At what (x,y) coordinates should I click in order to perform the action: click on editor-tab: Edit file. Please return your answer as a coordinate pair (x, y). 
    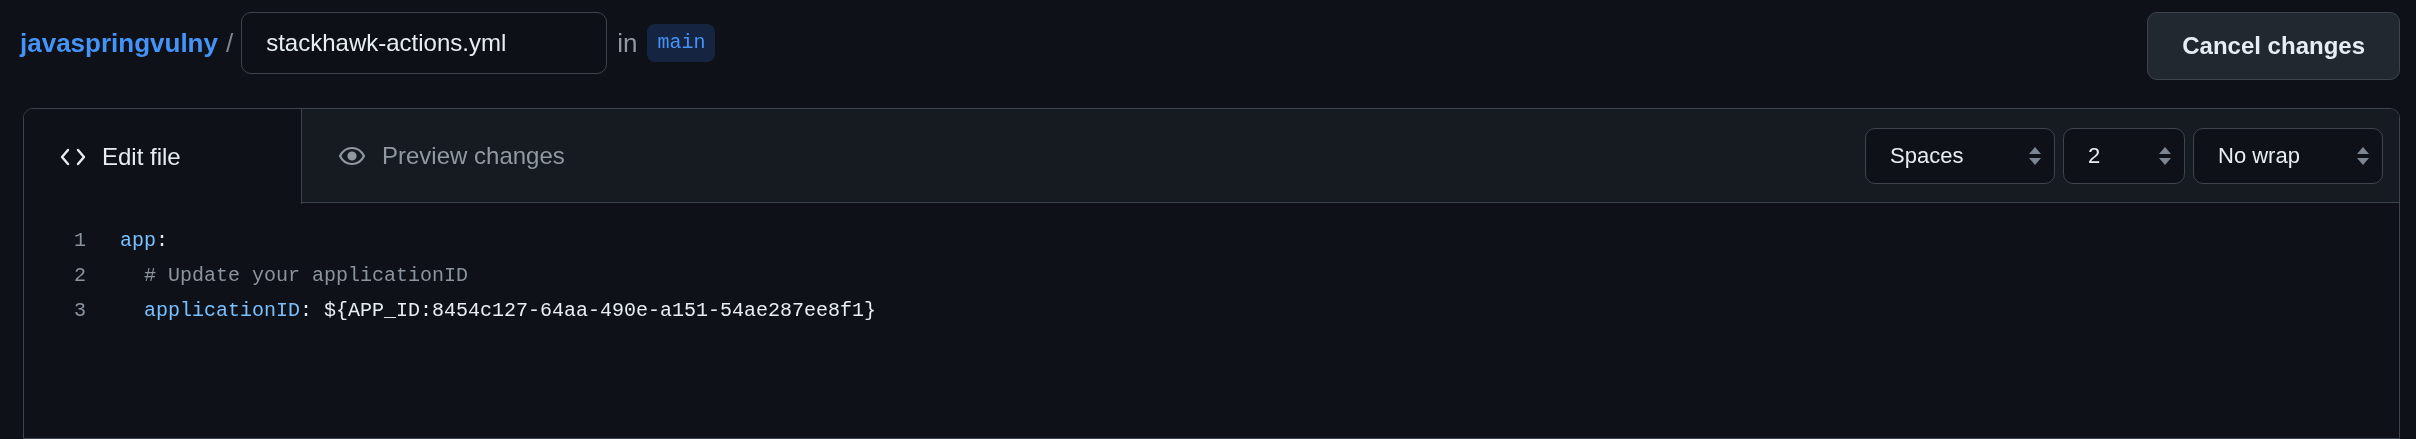
    Looking at the image, I should click on (163, 156).